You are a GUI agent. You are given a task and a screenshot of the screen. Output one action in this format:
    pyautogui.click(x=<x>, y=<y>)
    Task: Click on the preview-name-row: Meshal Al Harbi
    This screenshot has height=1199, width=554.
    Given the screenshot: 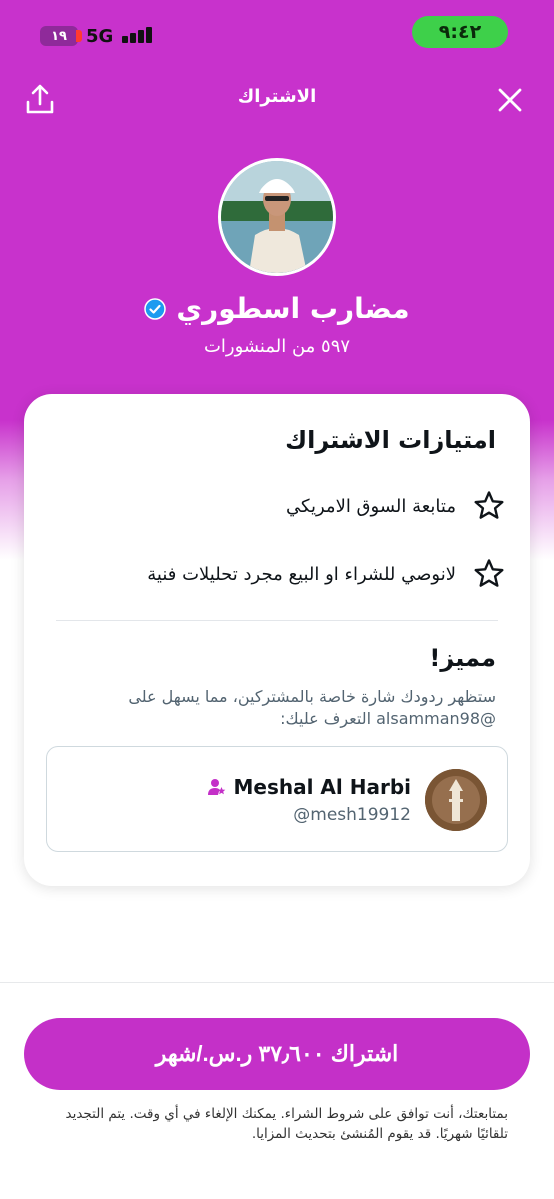 What is the action you would take?
    pyautogui.click(x=309, y=787)
    